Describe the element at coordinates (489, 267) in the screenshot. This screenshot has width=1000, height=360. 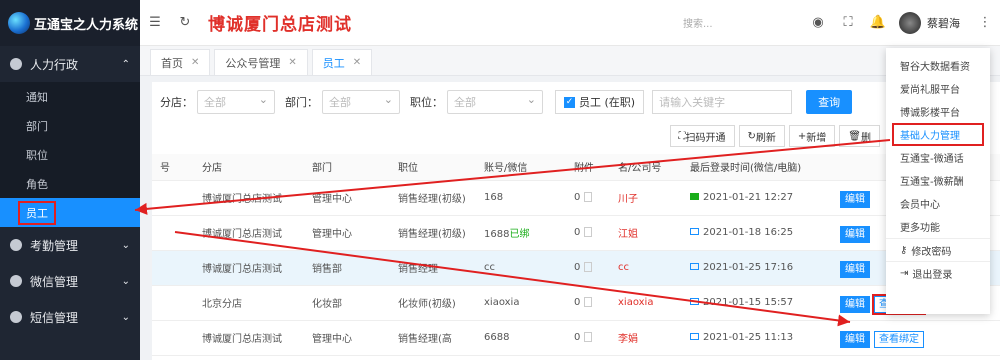
I see `account-text: cc` at that location.